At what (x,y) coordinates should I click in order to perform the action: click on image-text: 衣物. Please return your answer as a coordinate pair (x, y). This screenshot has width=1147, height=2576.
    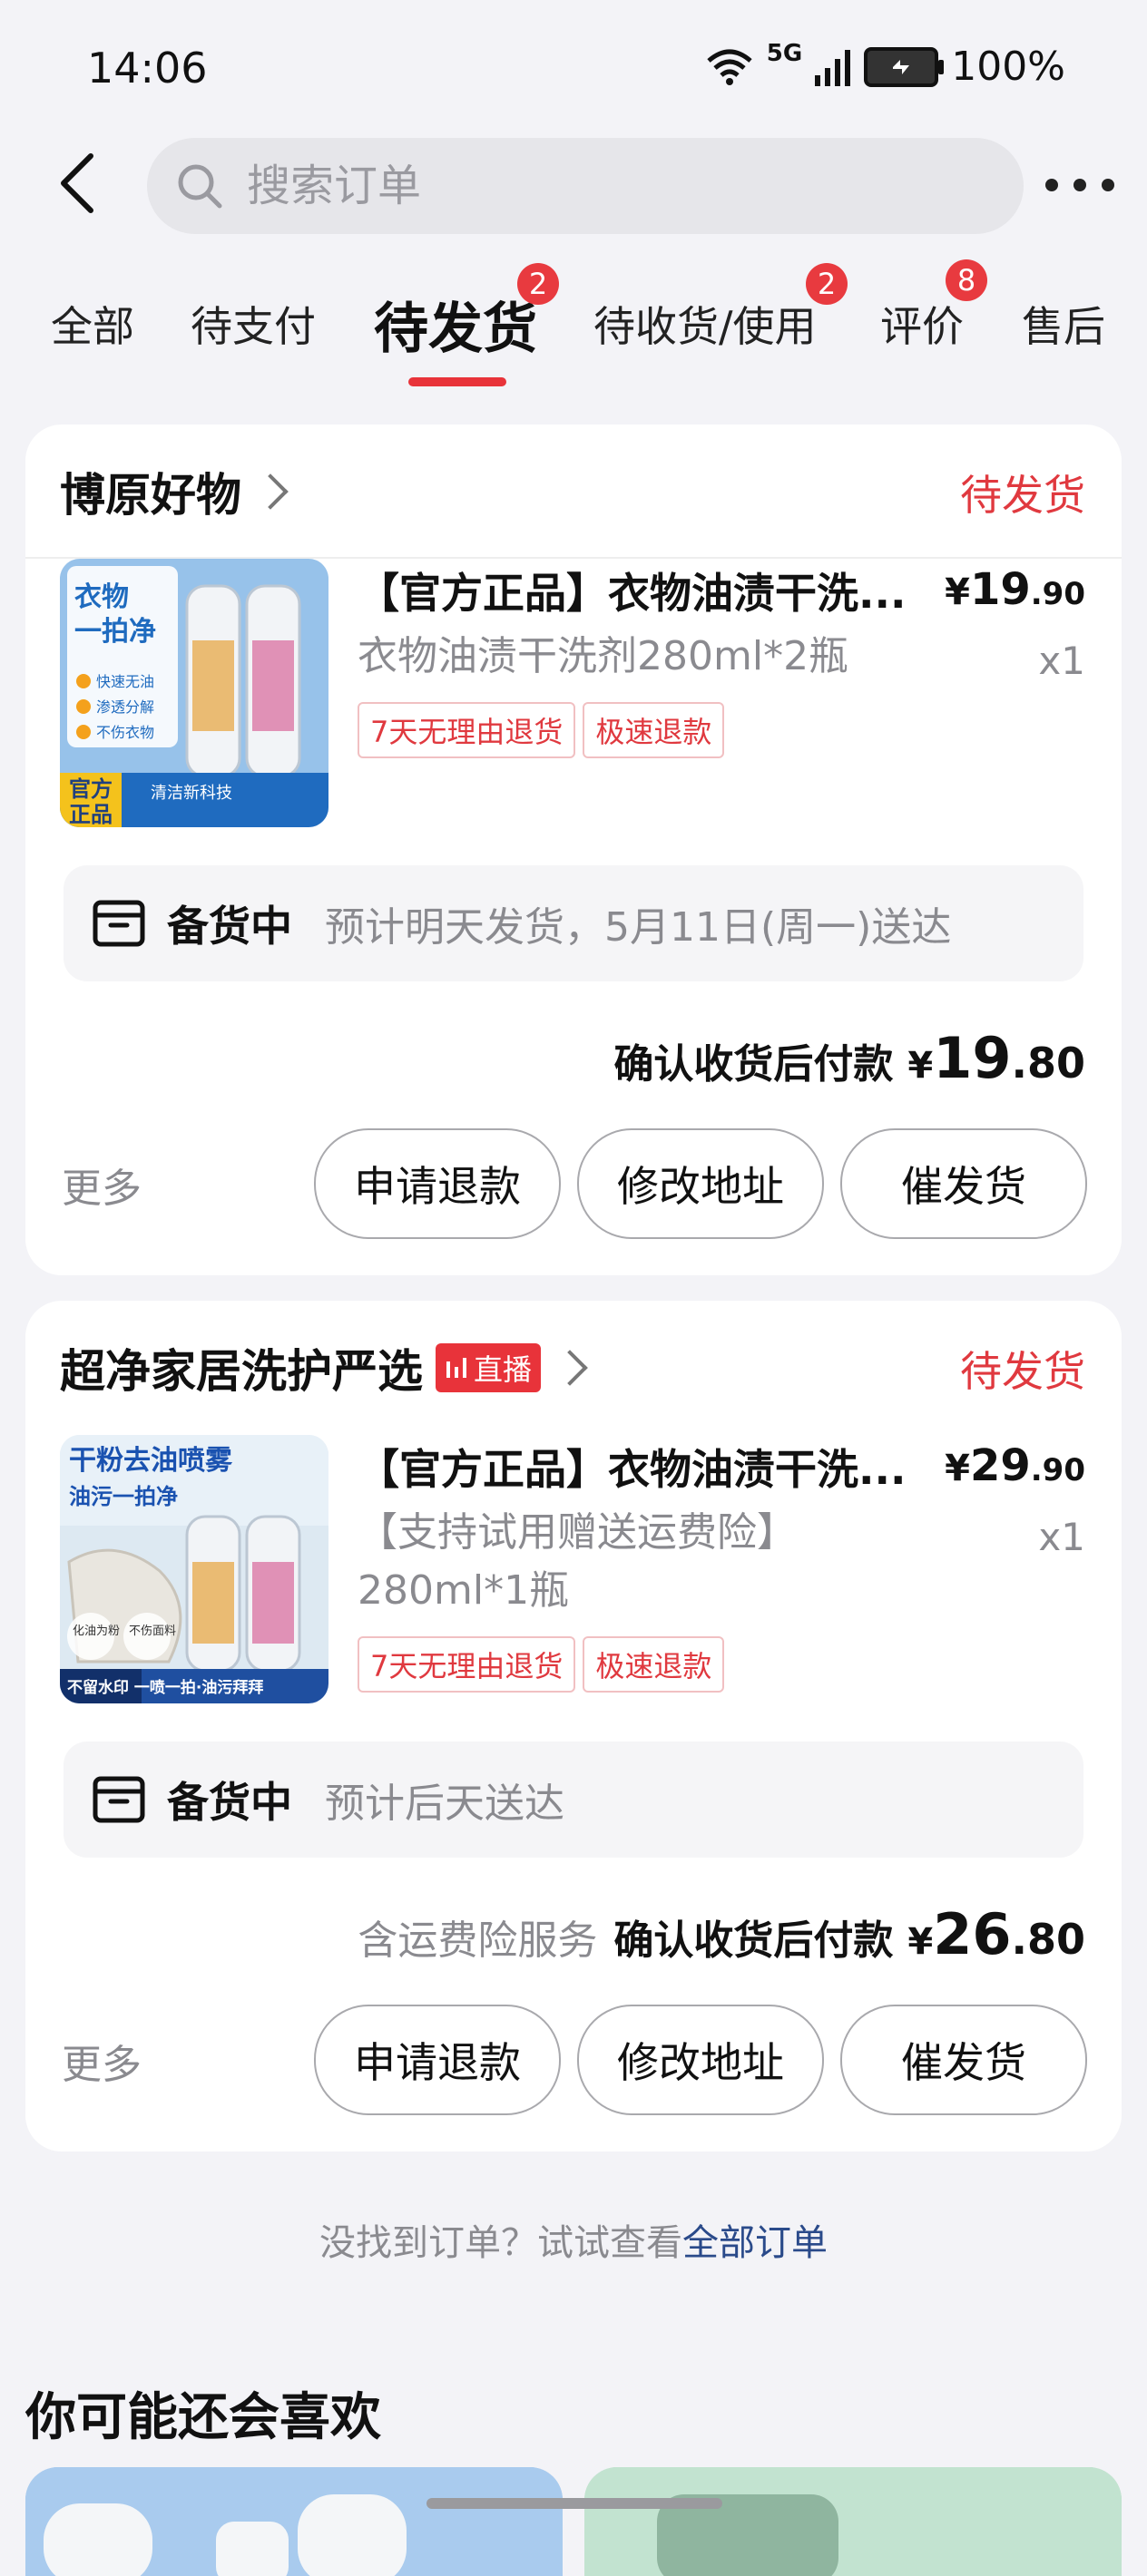
    Looking at the image, I should click on (101, 597).